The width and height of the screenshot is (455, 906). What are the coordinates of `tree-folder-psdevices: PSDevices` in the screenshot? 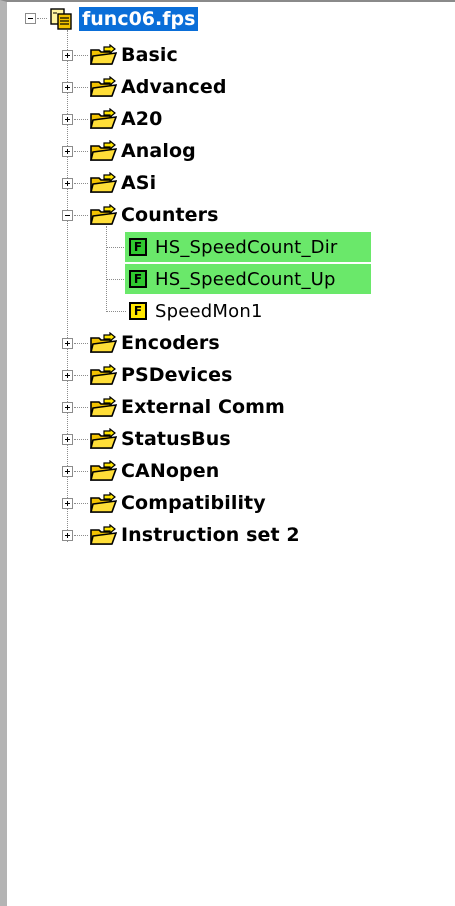 It's located at (161, 375).